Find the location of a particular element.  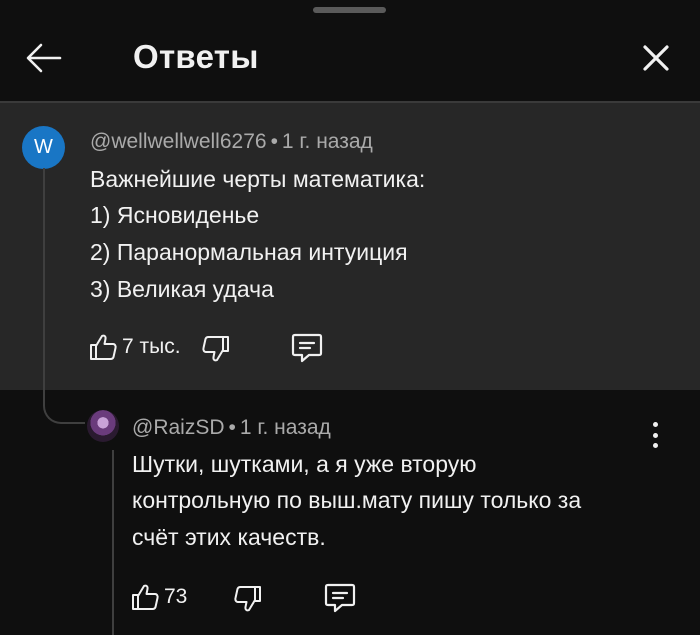

like-button: 7 тыс. is located at coordinates (134, 347).